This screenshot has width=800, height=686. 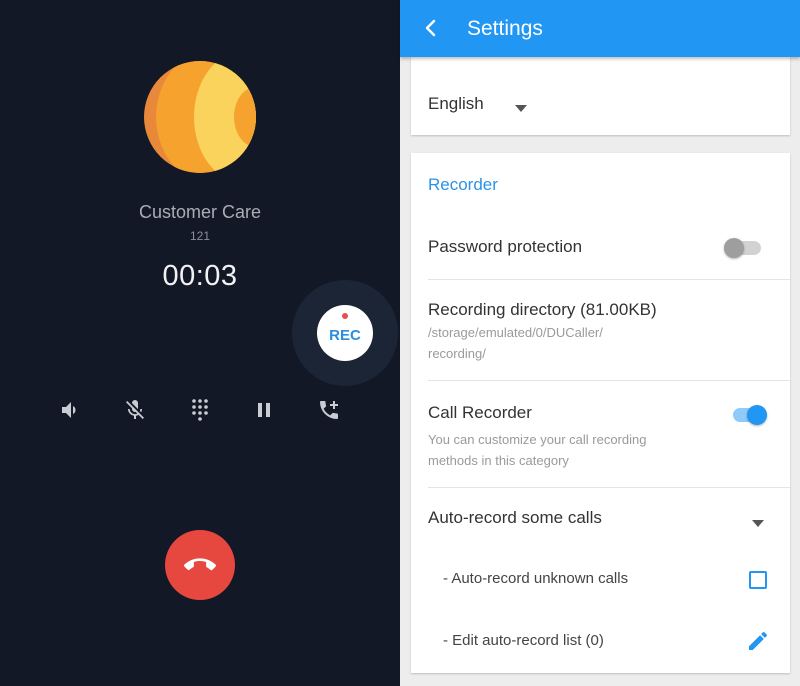 What do you see at coordinates (515, 332) in the screenshot?
I see `recording-directory-path-line1: /storage/emulated/0/DUCaller/` at bounding box center [515, 332].